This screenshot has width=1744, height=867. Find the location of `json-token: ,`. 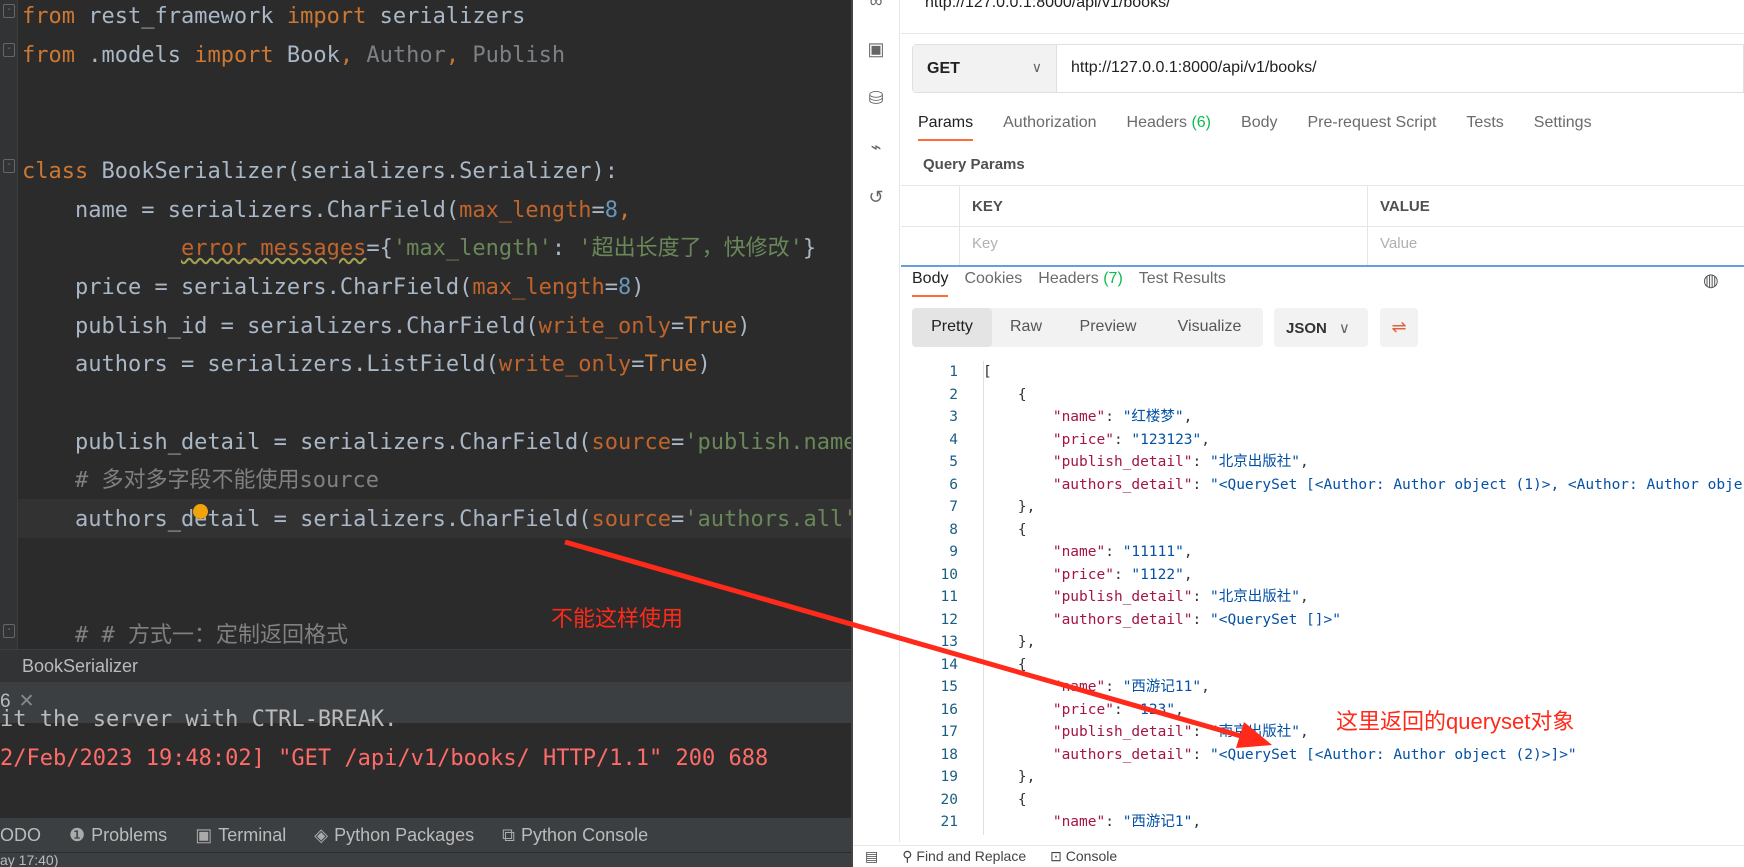

json-token: , is located at coordinates (1205, 439).